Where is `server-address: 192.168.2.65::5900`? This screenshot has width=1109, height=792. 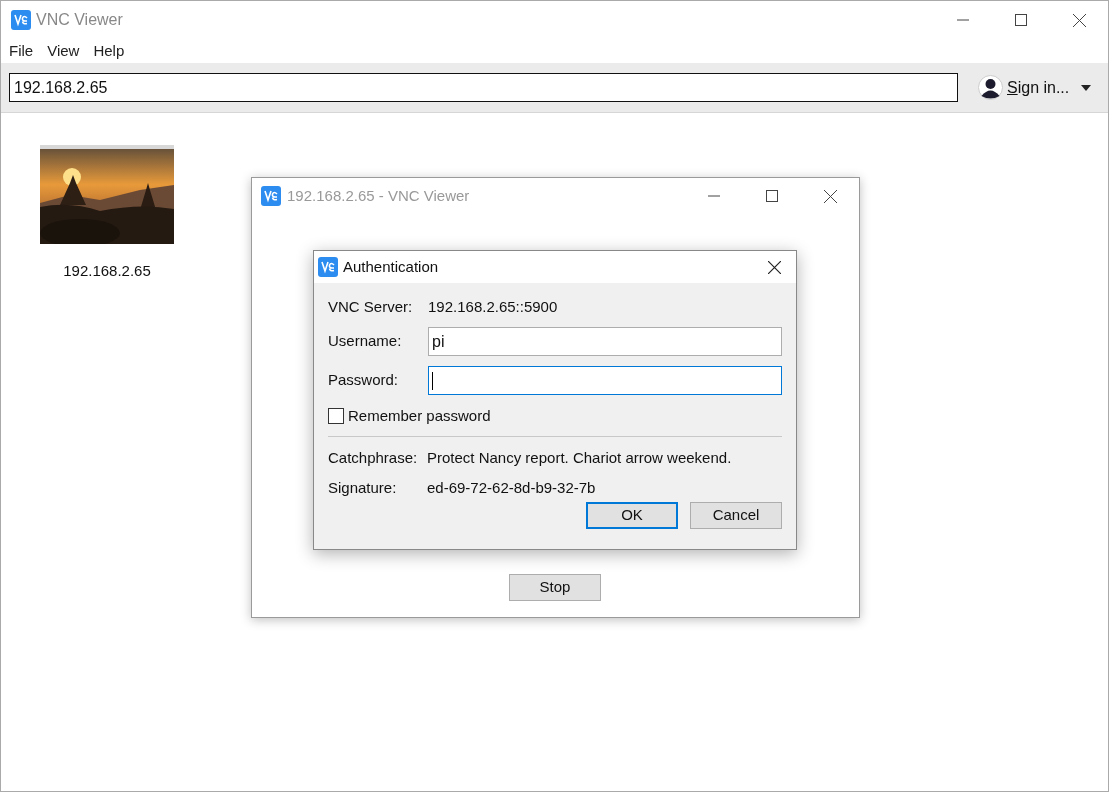 server-address: 192.168.2.65::5900 is located at coordinates (493, 306).